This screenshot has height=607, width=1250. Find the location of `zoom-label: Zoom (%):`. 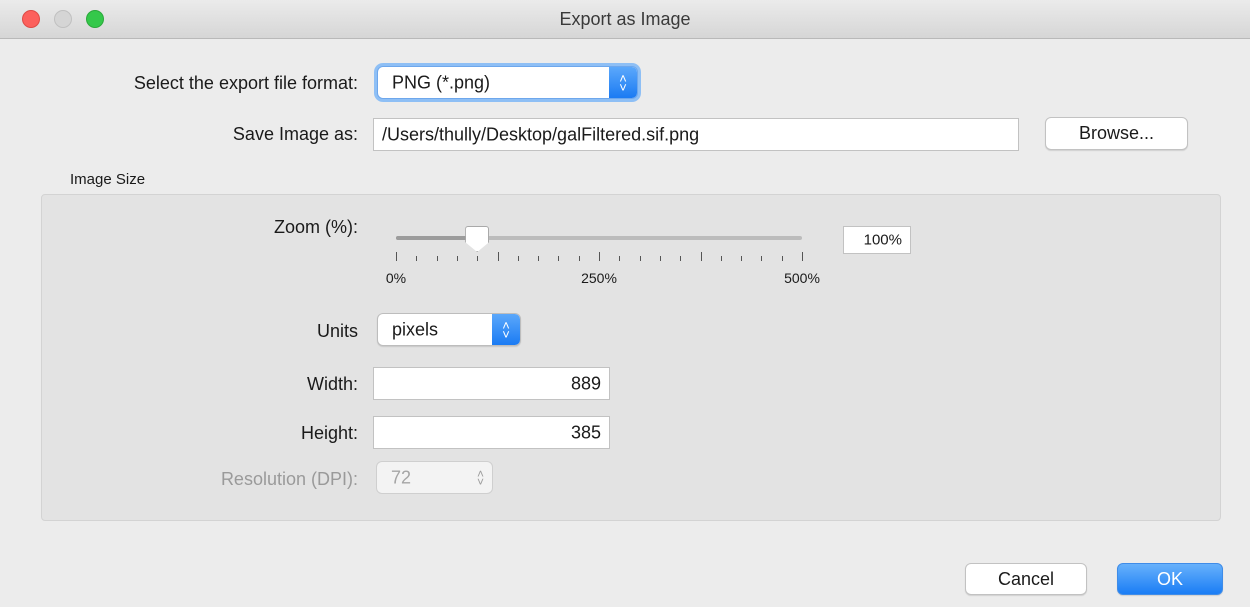

zoom-label: Zoom (%): is located at coordinates (315, 227).